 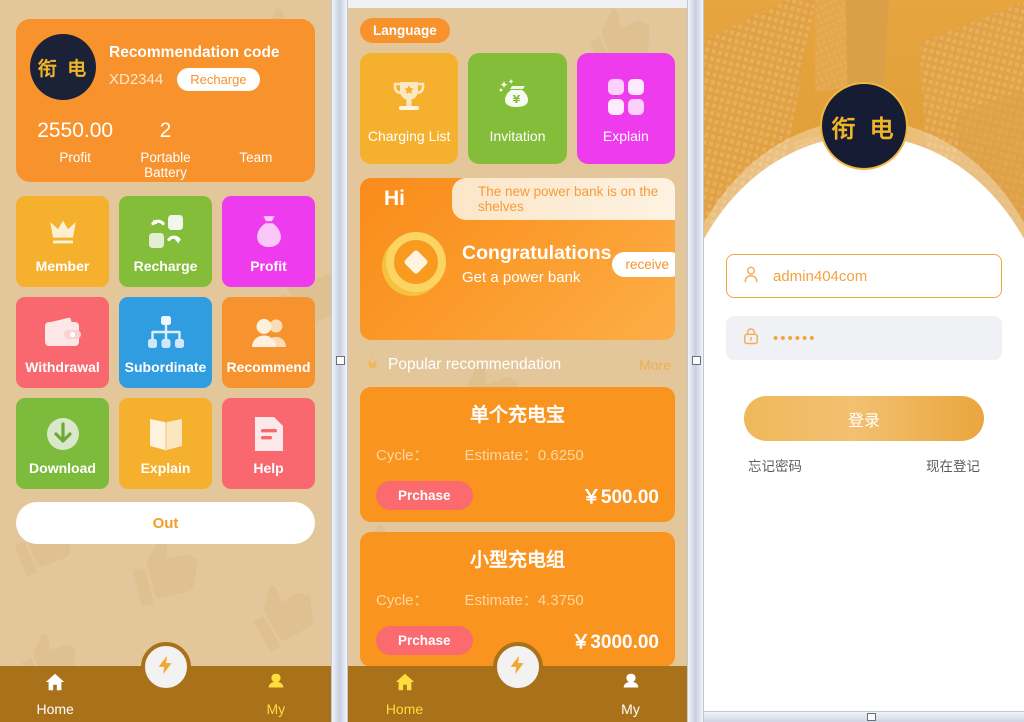 I want to click on stat-value: 2, so click(x=165, y=130).